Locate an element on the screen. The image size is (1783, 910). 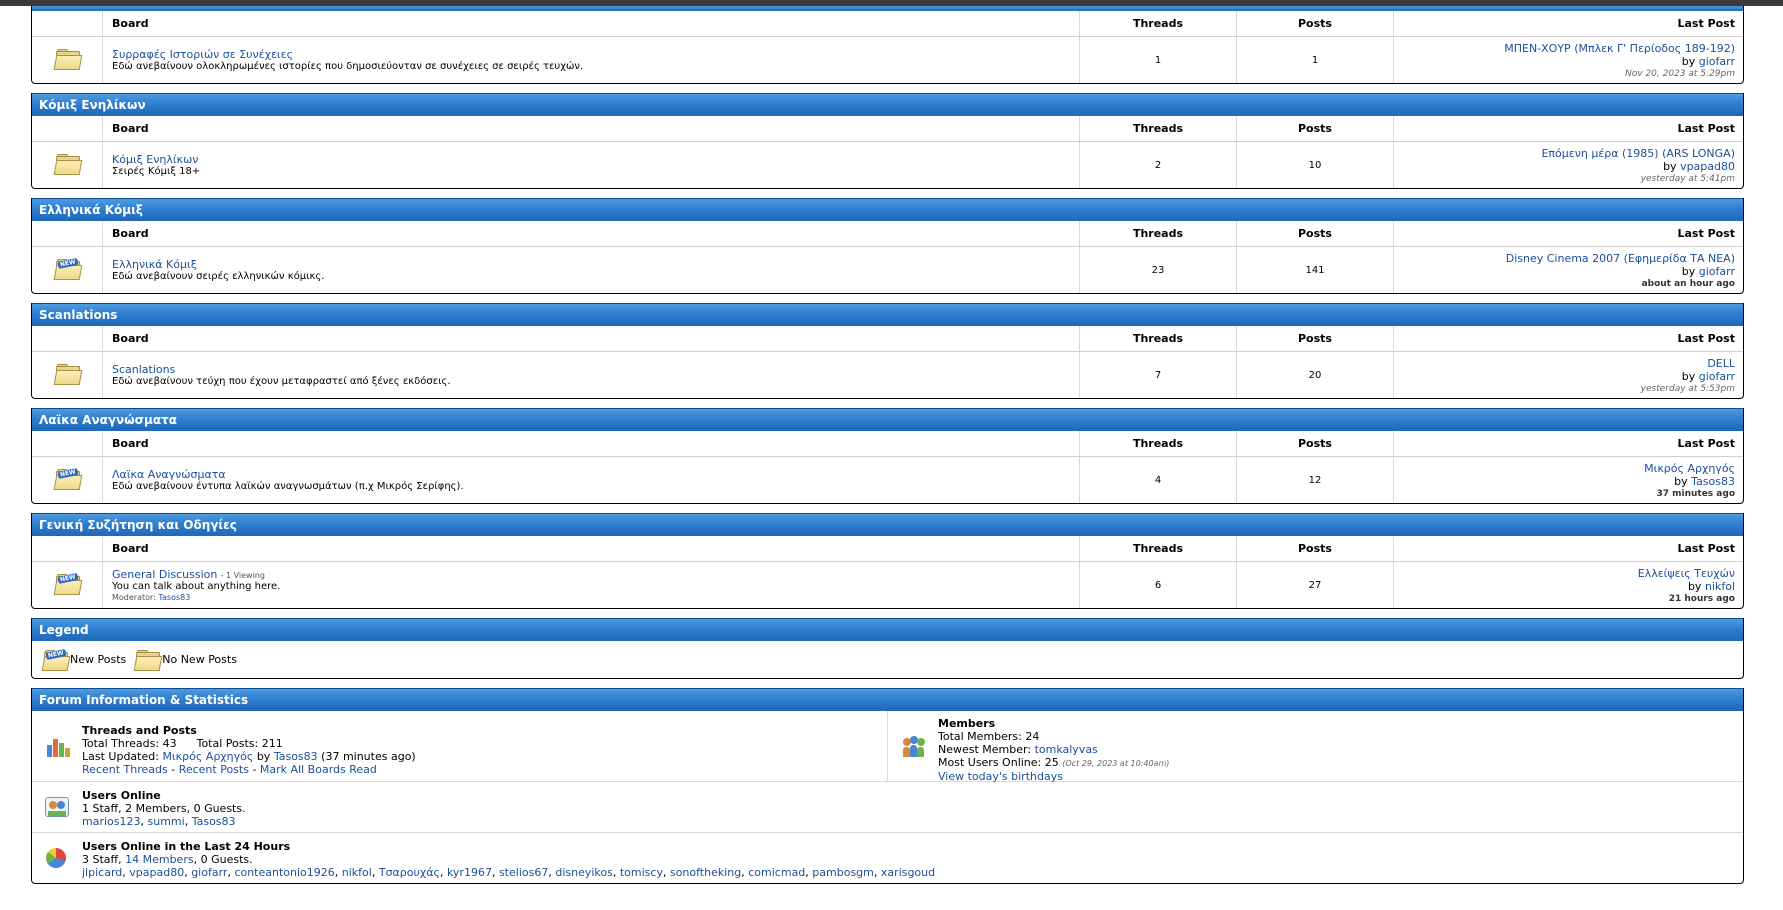
board-link: Scanlations is located at coordinates (143, 369).